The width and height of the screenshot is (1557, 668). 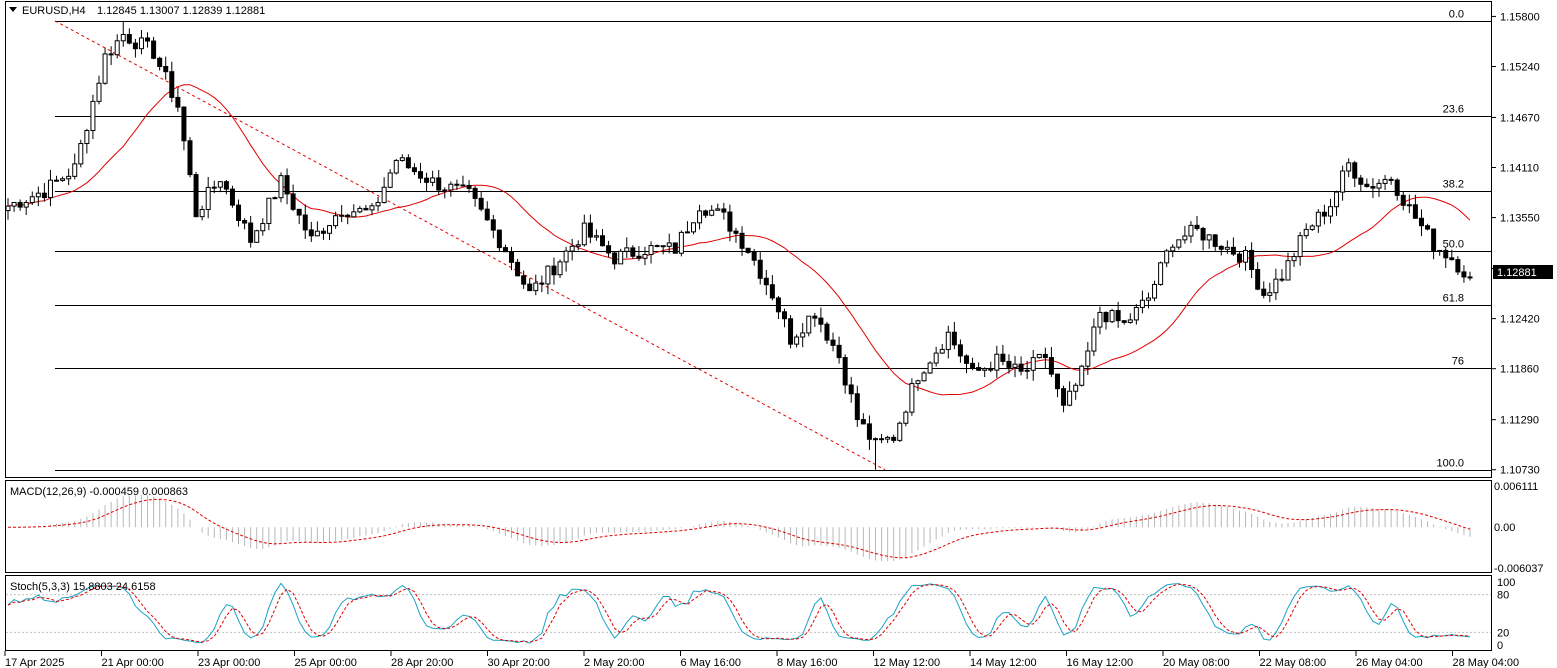 What do you see at coordinates (1506, 583) in the screenshot?
I see `stoch-tick-label: 100` at bounding box center [1506, 583].